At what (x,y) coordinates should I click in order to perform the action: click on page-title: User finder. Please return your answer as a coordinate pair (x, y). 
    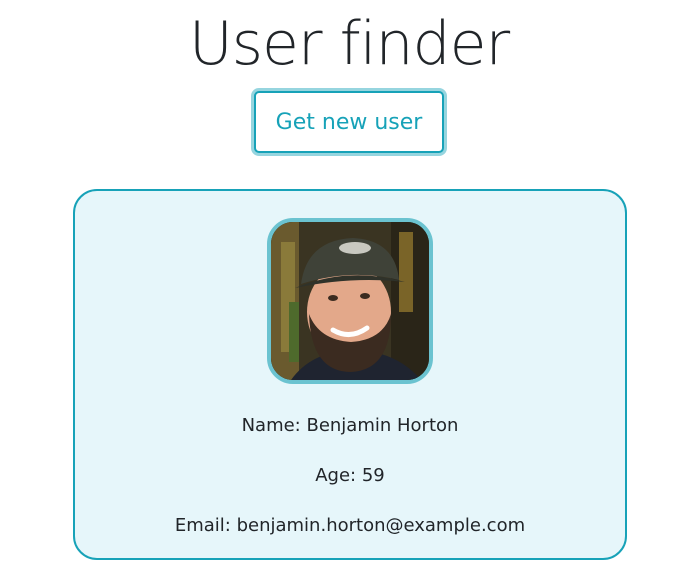
    Looking at the image, I should click on (349, 44).